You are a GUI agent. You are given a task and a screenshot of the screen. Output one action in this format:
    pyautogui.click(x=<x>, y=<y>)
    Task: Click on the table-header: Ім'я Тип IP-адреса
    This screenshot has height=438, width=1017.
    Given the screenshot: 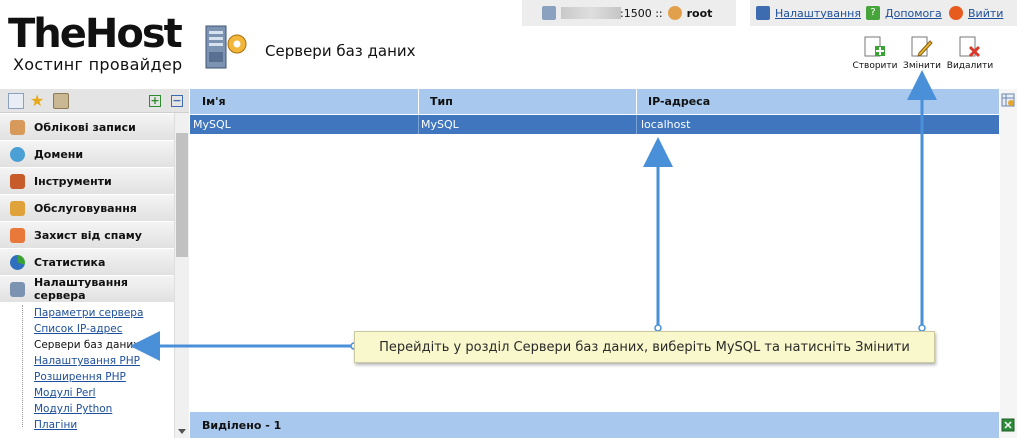 What is the action you would take?
    pyautogui.click(x=594, y=101)
    